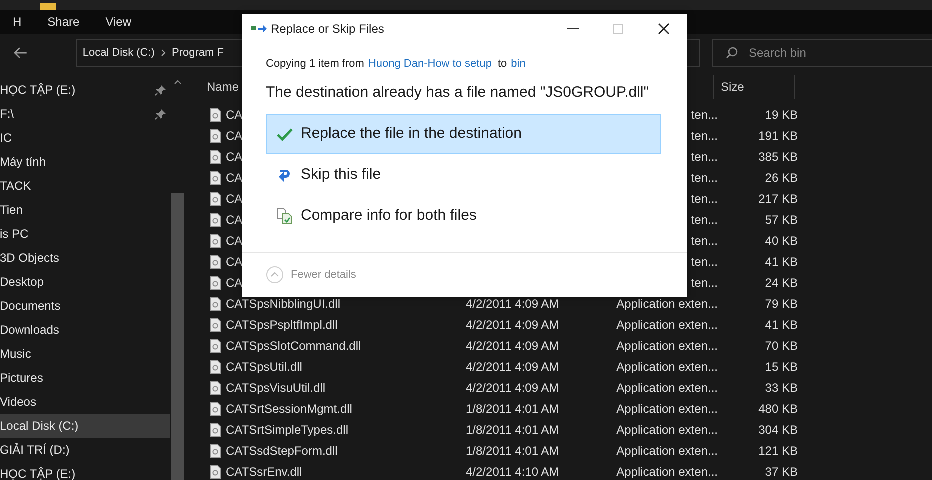 Image resolution: width=932 pixels, height=480 pixels. I want to click on source-link: Huong Dan-How to setup, so click(430, 64).